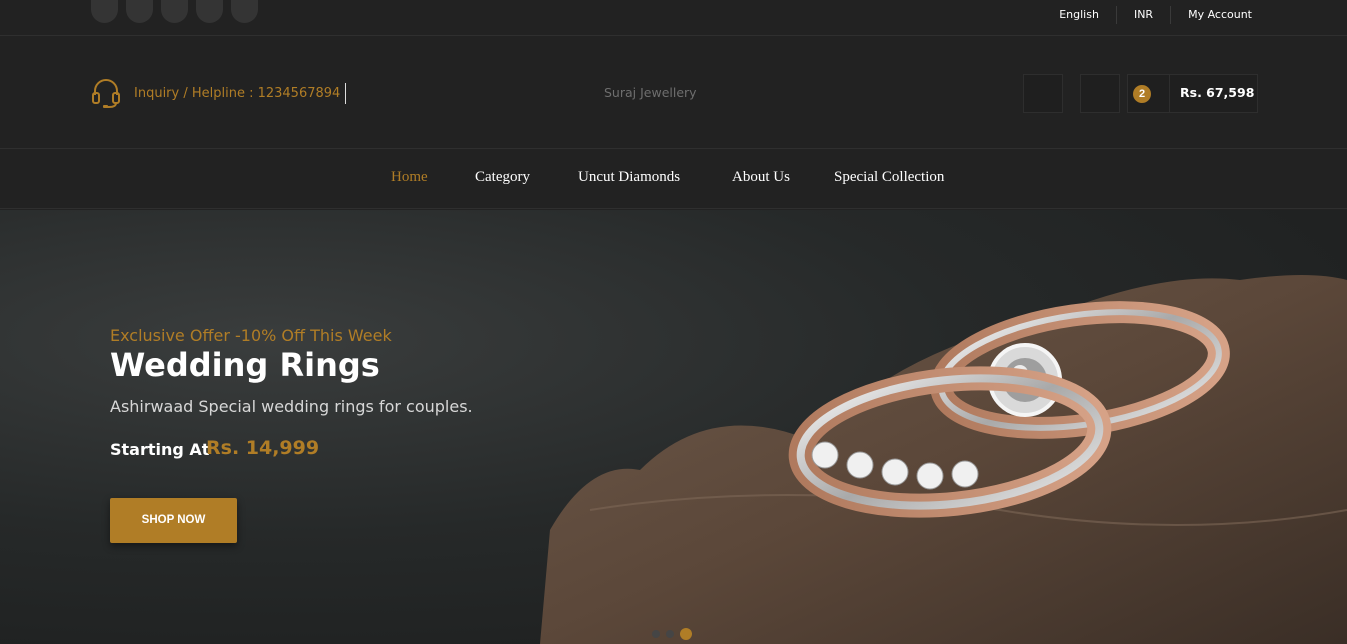  Describe the element at coordinates (1169, 93) in the screenshot. I see `cart-divider` at that location.